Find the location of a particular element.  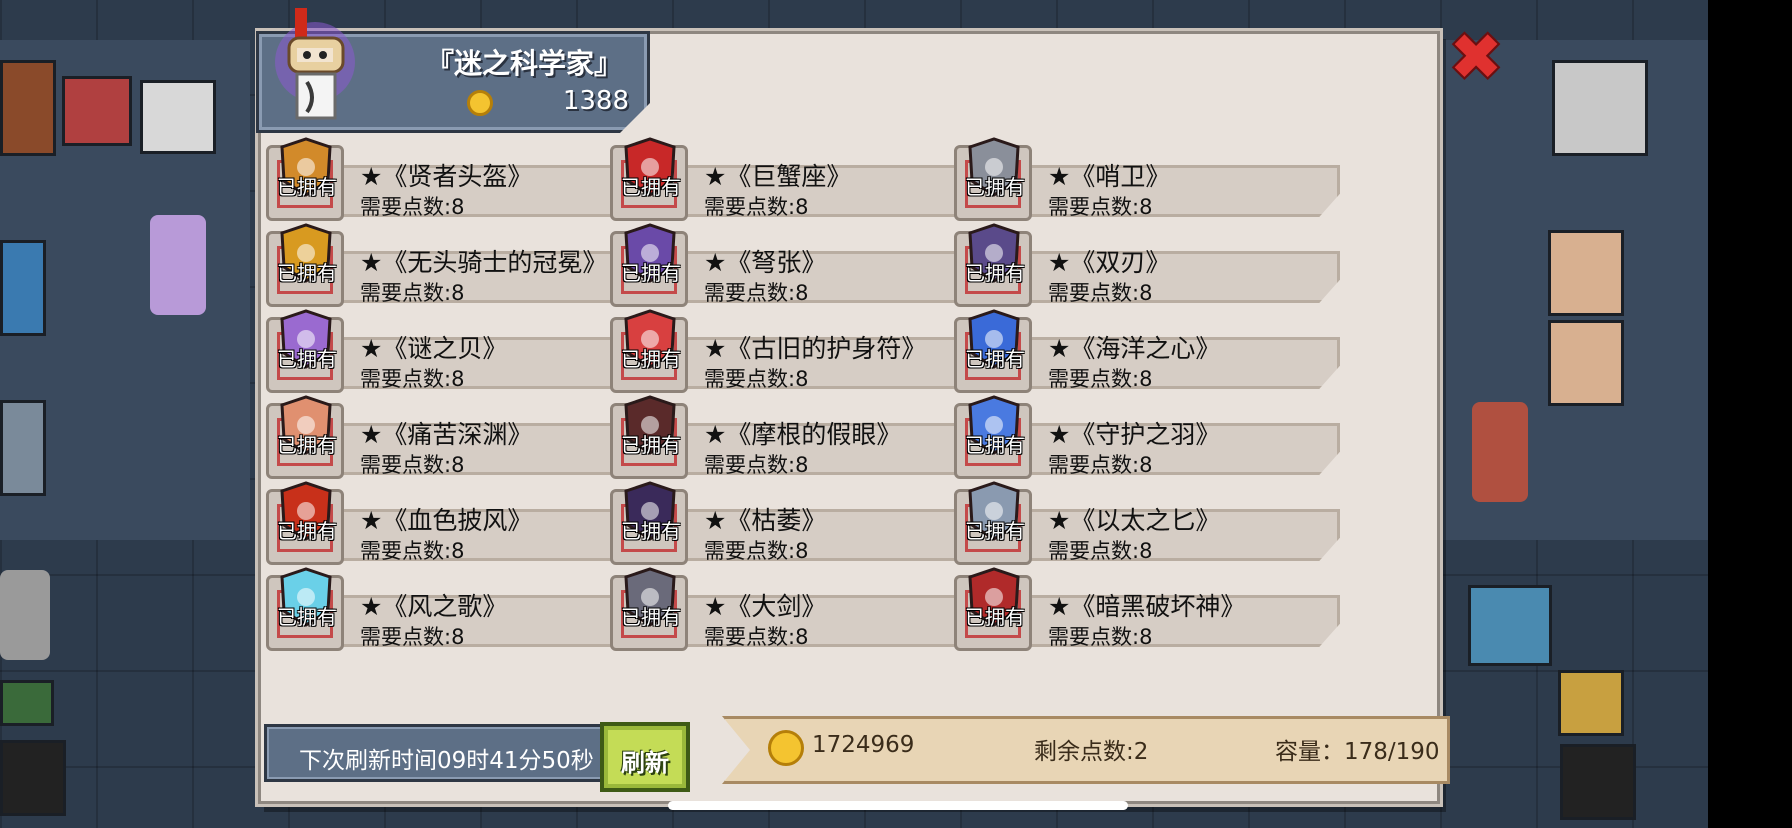

refresh-timer: 下次刷新时间09时41分50秒 is located at coordinates (446, 761).